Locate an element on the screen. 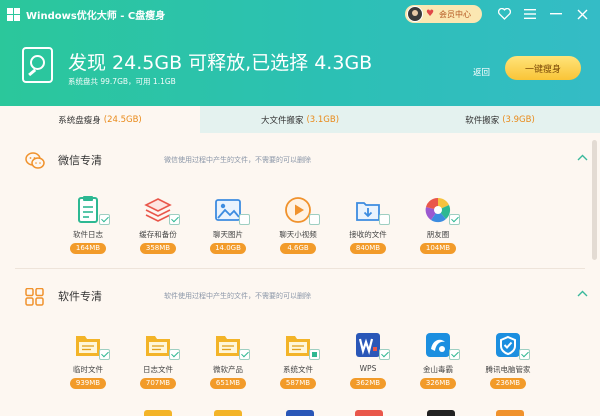 The image size is (600, 416). disk-icon is located at coordinates (37, 65).